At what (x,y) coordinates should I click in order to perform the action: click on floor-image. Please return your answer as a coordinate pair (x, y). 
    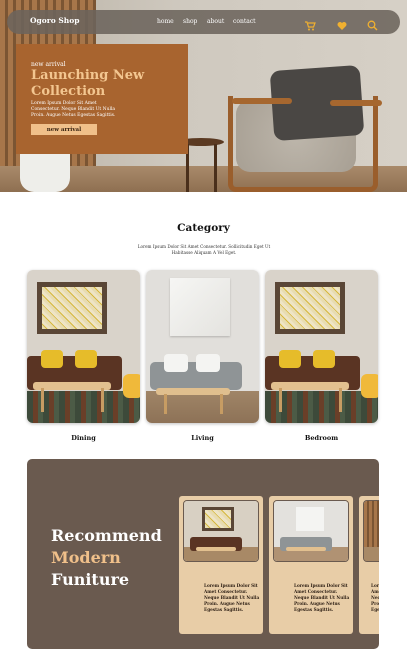
    Looking at the image, I should click on (202, 407).